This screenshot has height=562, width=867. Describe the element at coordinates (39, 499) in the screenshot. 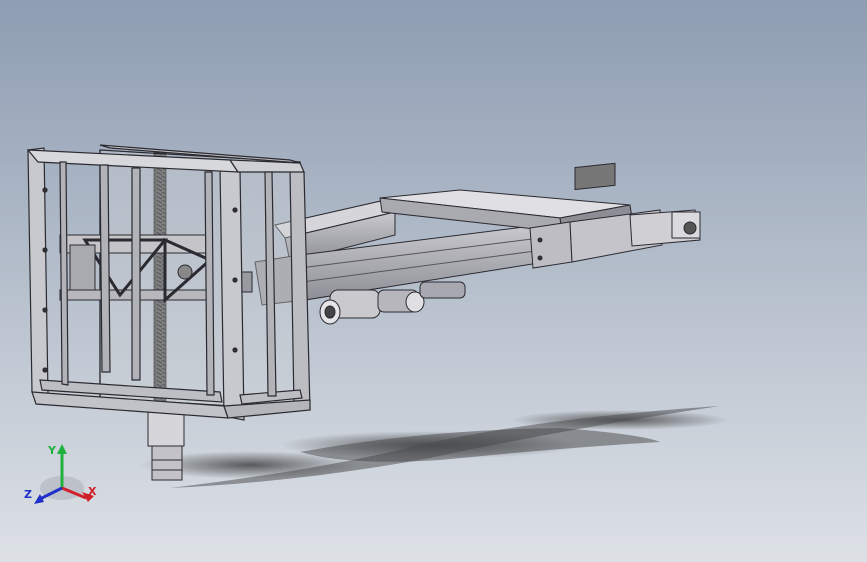

I see `z-axis-arrowhead` at that location.